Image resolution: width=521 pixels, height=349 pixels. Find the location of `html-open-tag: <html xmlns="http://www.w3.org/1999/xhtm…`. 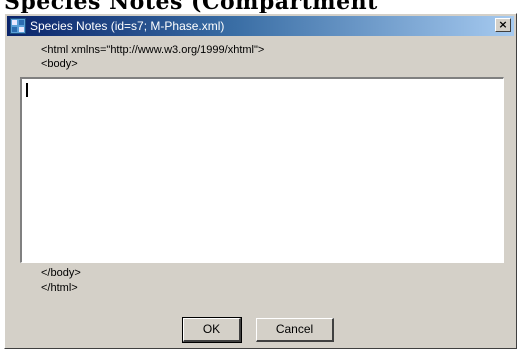

html-open-tag: <html xmlns="http://www.w3.org/1999/xhtm… is located at coordinates (153, 50).